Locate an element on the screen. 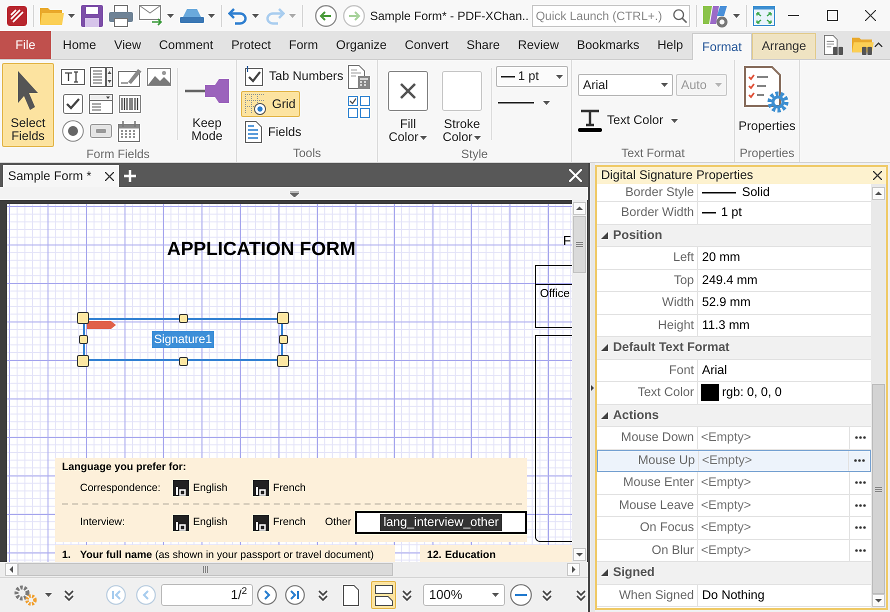 This screenshot has width=890, height=612. menu-tab: Protect is located at coordinates (251, 45).